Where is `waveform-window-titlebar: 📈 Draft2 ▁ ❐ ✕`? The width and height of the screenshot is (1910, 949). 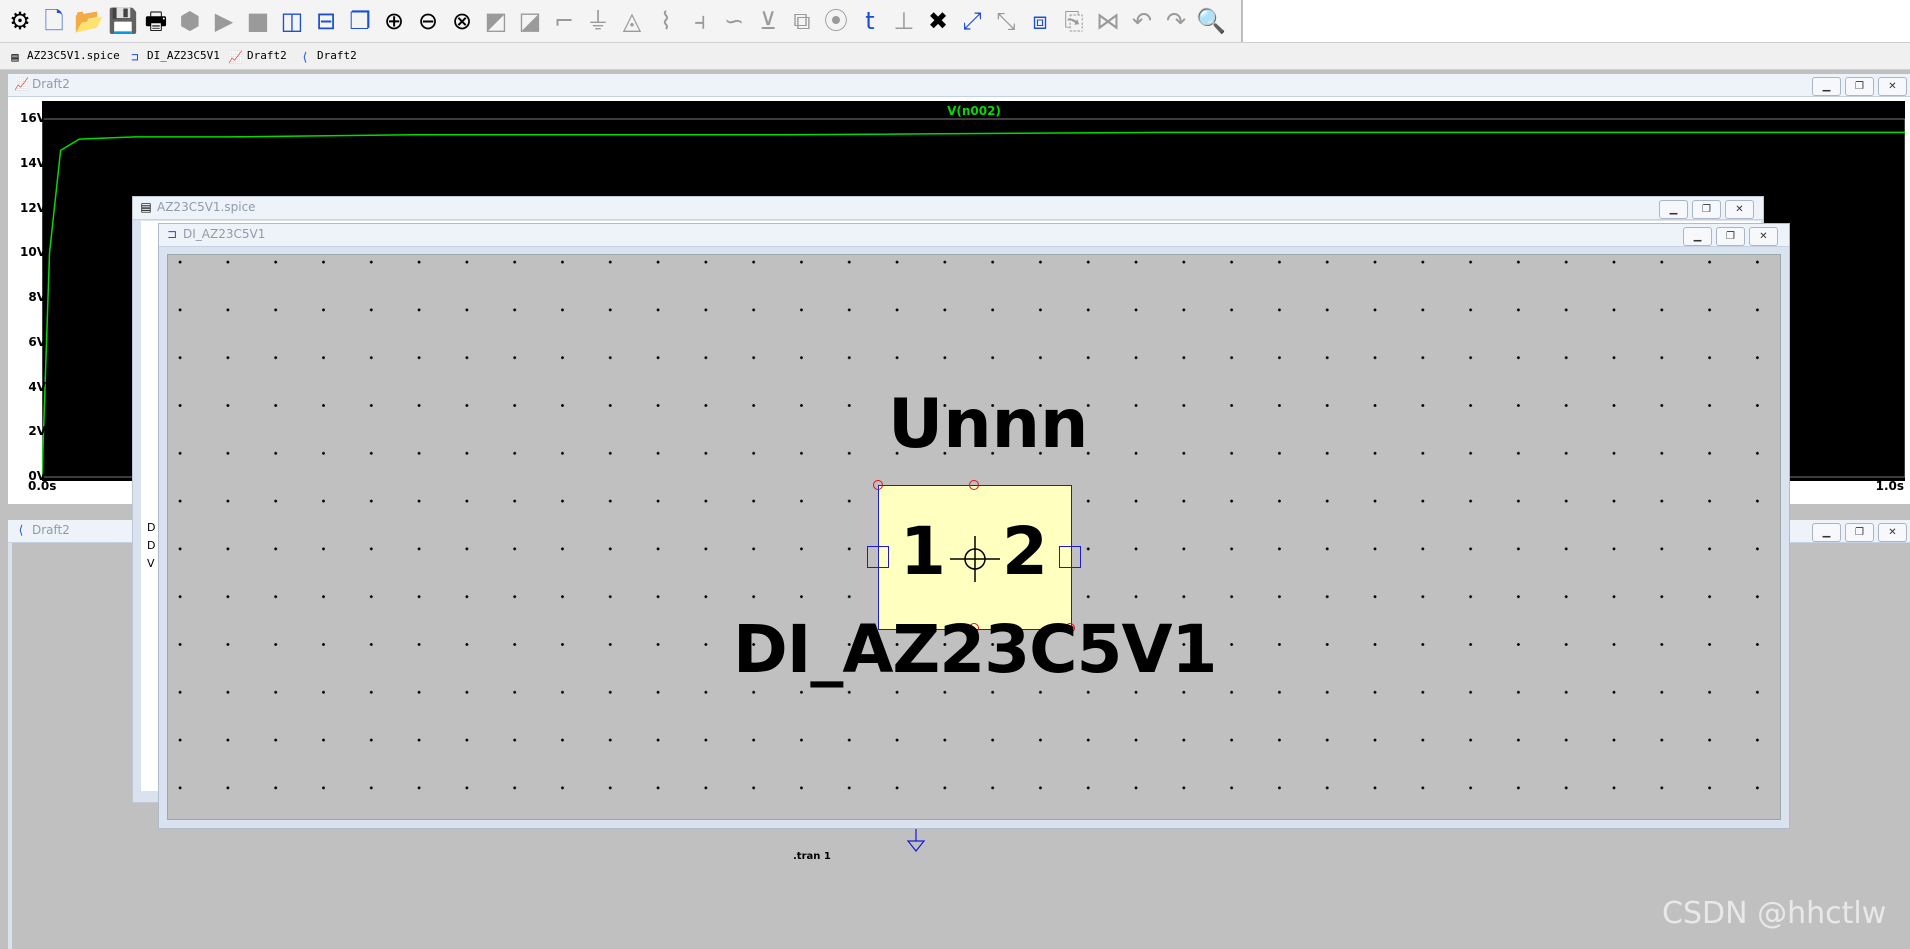
waveform-window-titlebar: 📈 Draft2 ▁ ❐ ✕ is located at coordinates (959, 85).